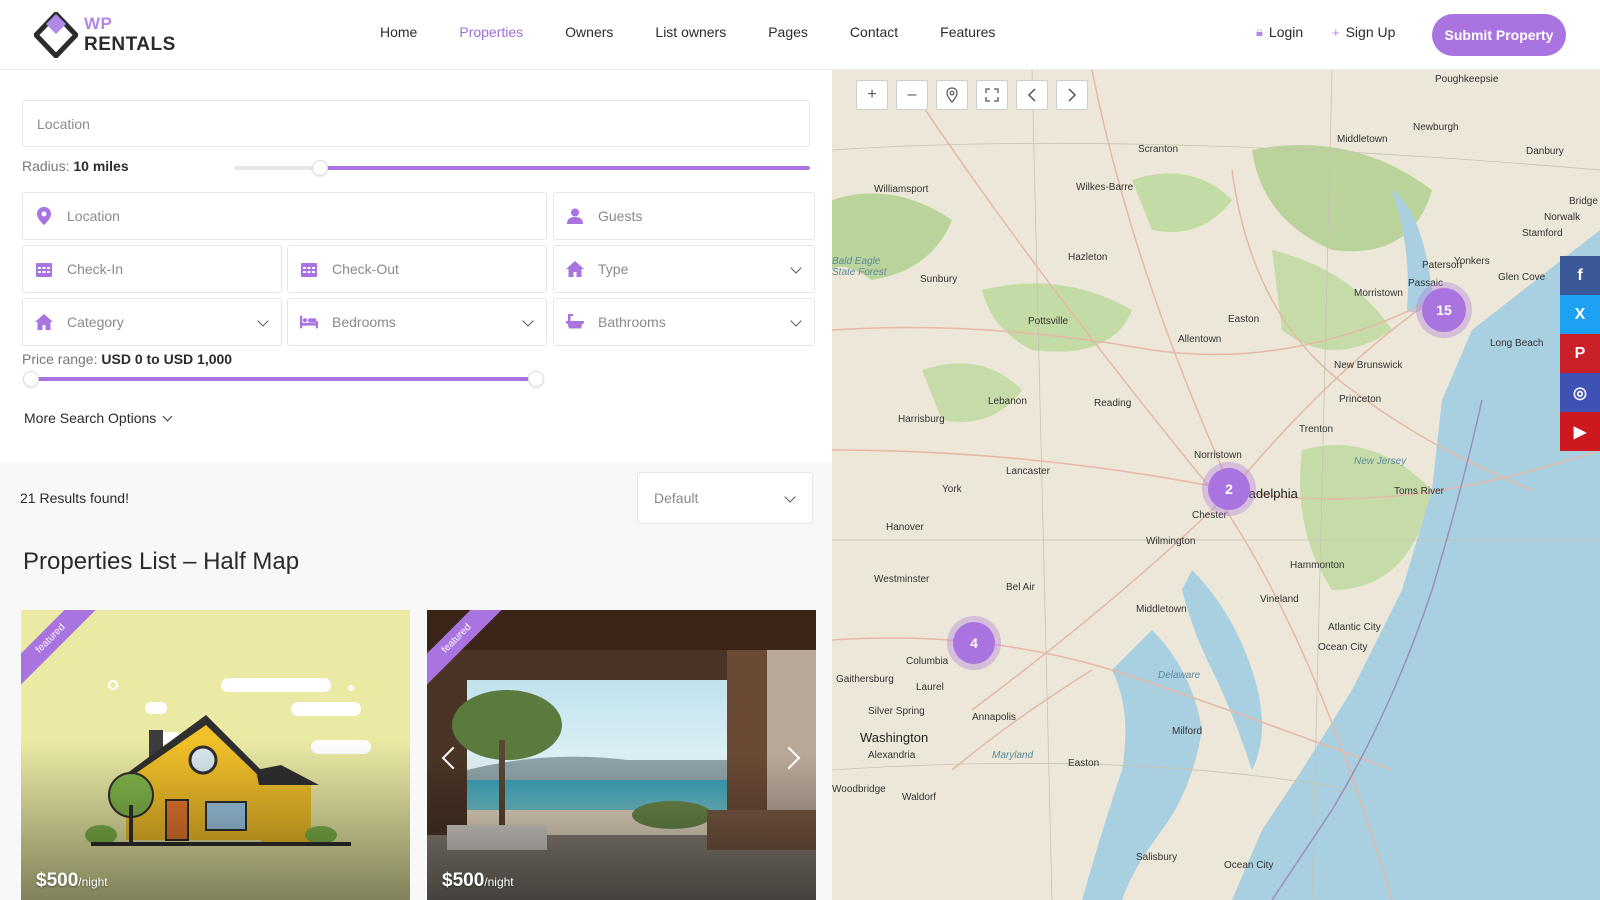 Image resolution: width=1600 pixels, height=900 pixels. I want to click on locate-button, so click(952, 95).